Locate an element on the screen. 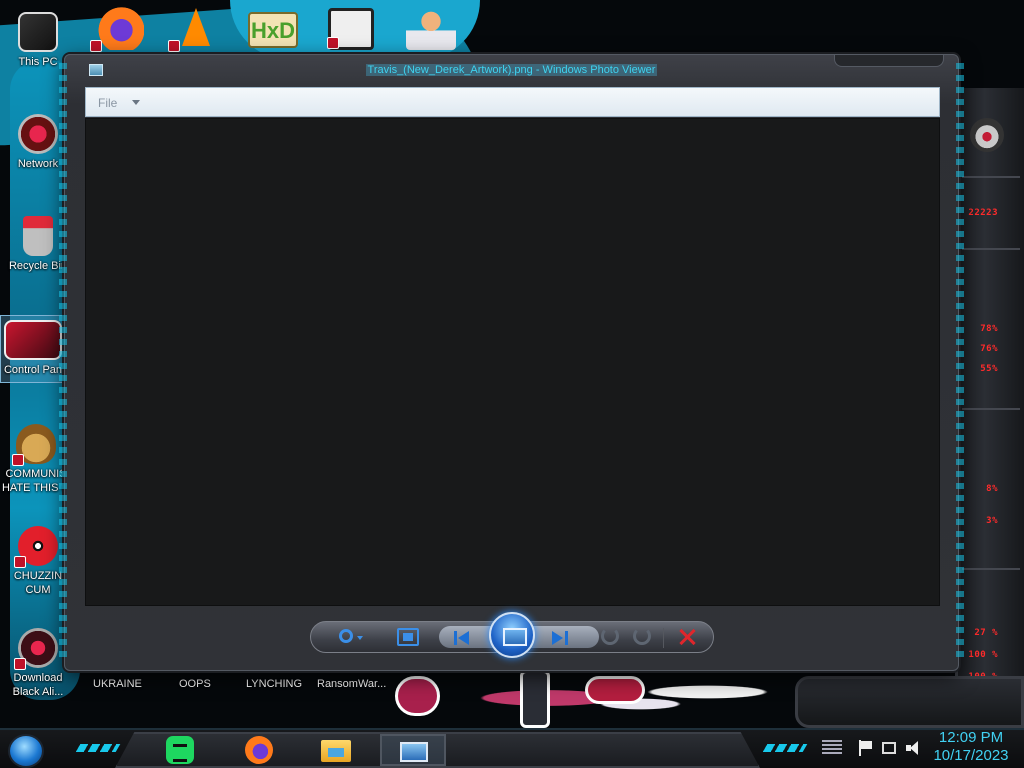 This screenshot has height=768, width=1024. next-button is located at coordinates (560, 638).